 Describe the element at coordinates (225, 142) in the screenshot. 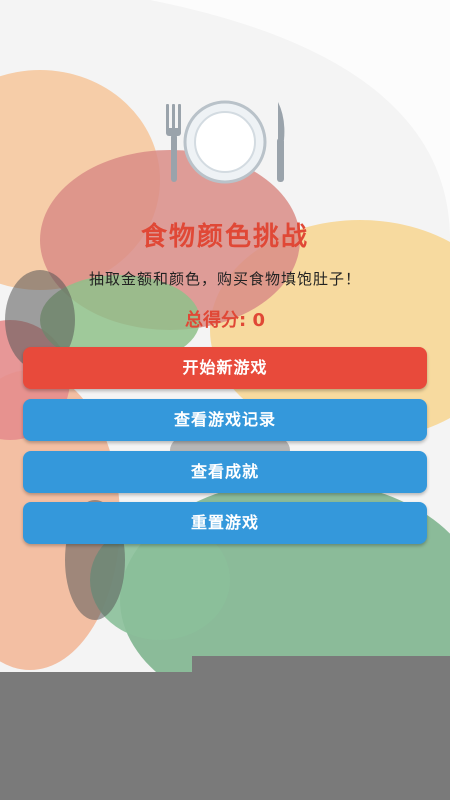

I see `plate-fork-knife-icon` at that location.